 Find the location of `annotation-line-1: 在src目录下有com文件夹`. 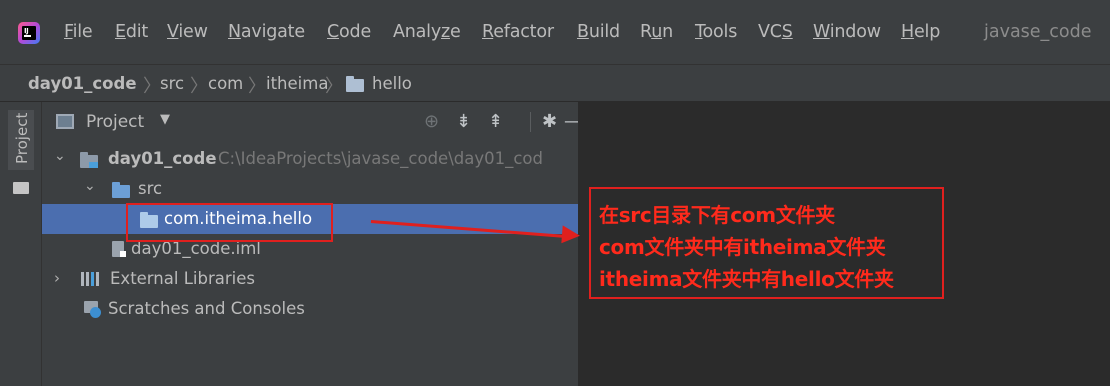

annotation-line-1: 在src目录下有com文件夹 is located at coordinates (717, 215).